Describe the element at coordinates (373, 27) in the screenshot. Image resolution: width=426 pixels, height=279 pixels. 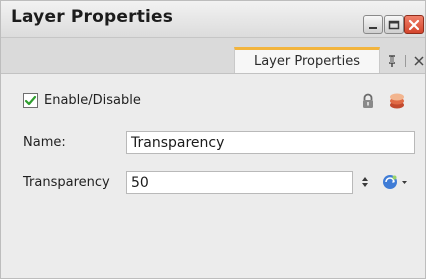
I see `minimize-icon` at that location.